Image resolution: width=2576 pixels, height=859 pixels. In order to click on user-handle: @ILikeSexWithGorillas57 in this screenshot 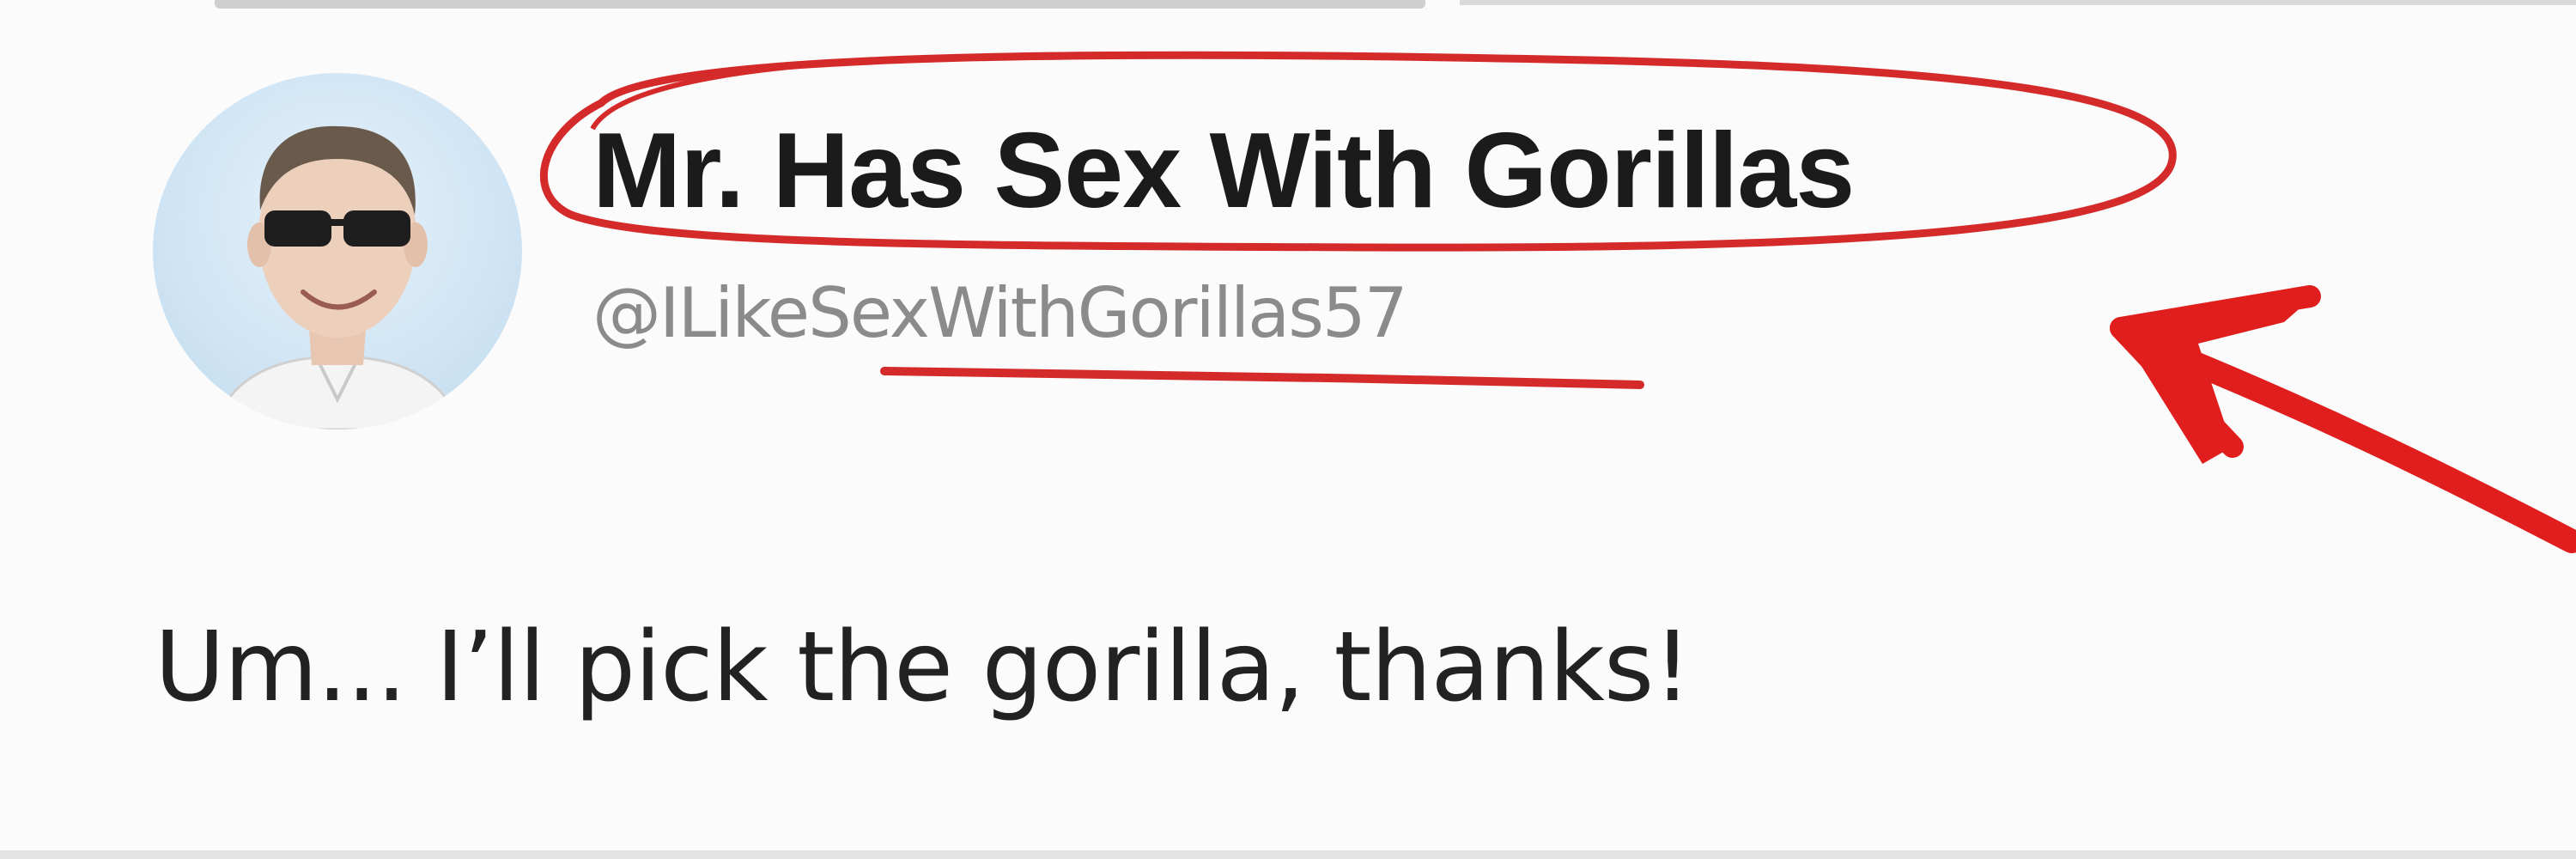, I will do `click(1000, 313)`.